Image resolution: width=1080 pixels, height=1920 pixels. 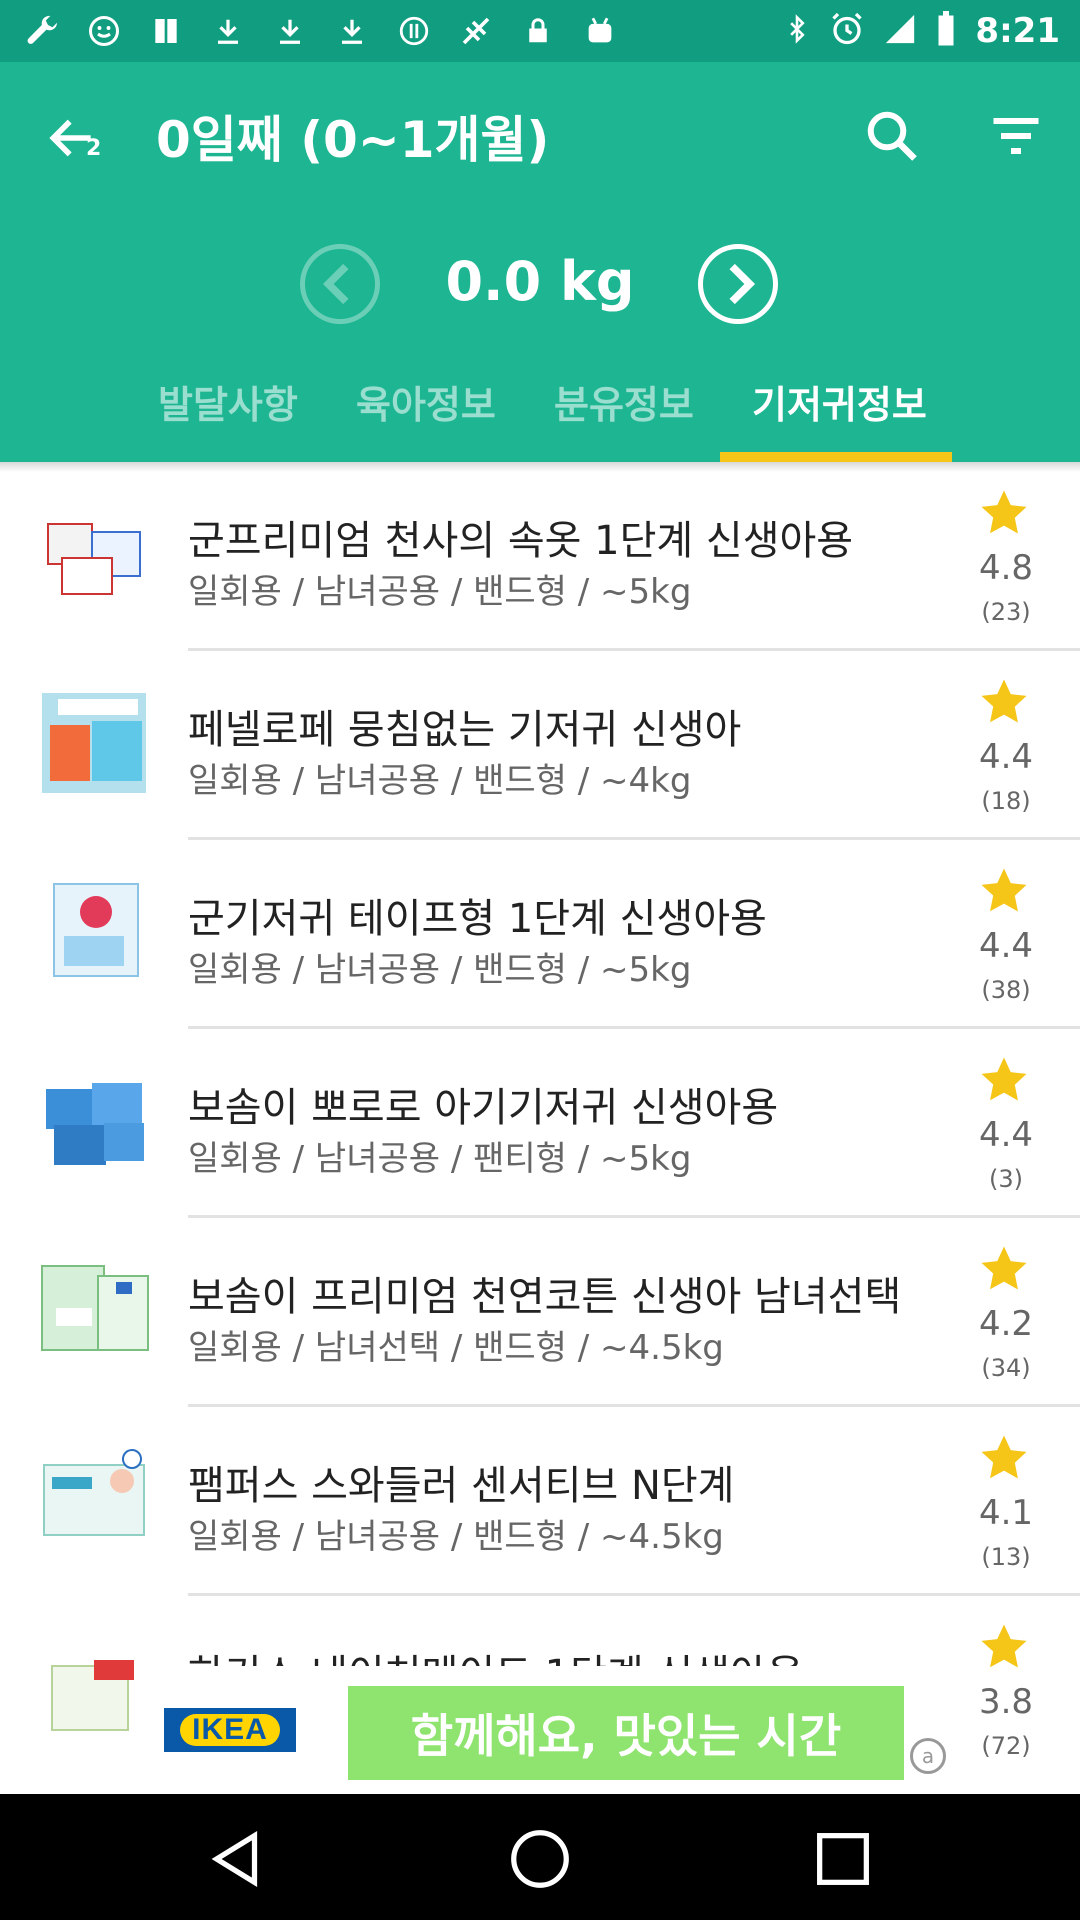 I want to click on ad-choices-icon: a, so click(x=928, y=1756).